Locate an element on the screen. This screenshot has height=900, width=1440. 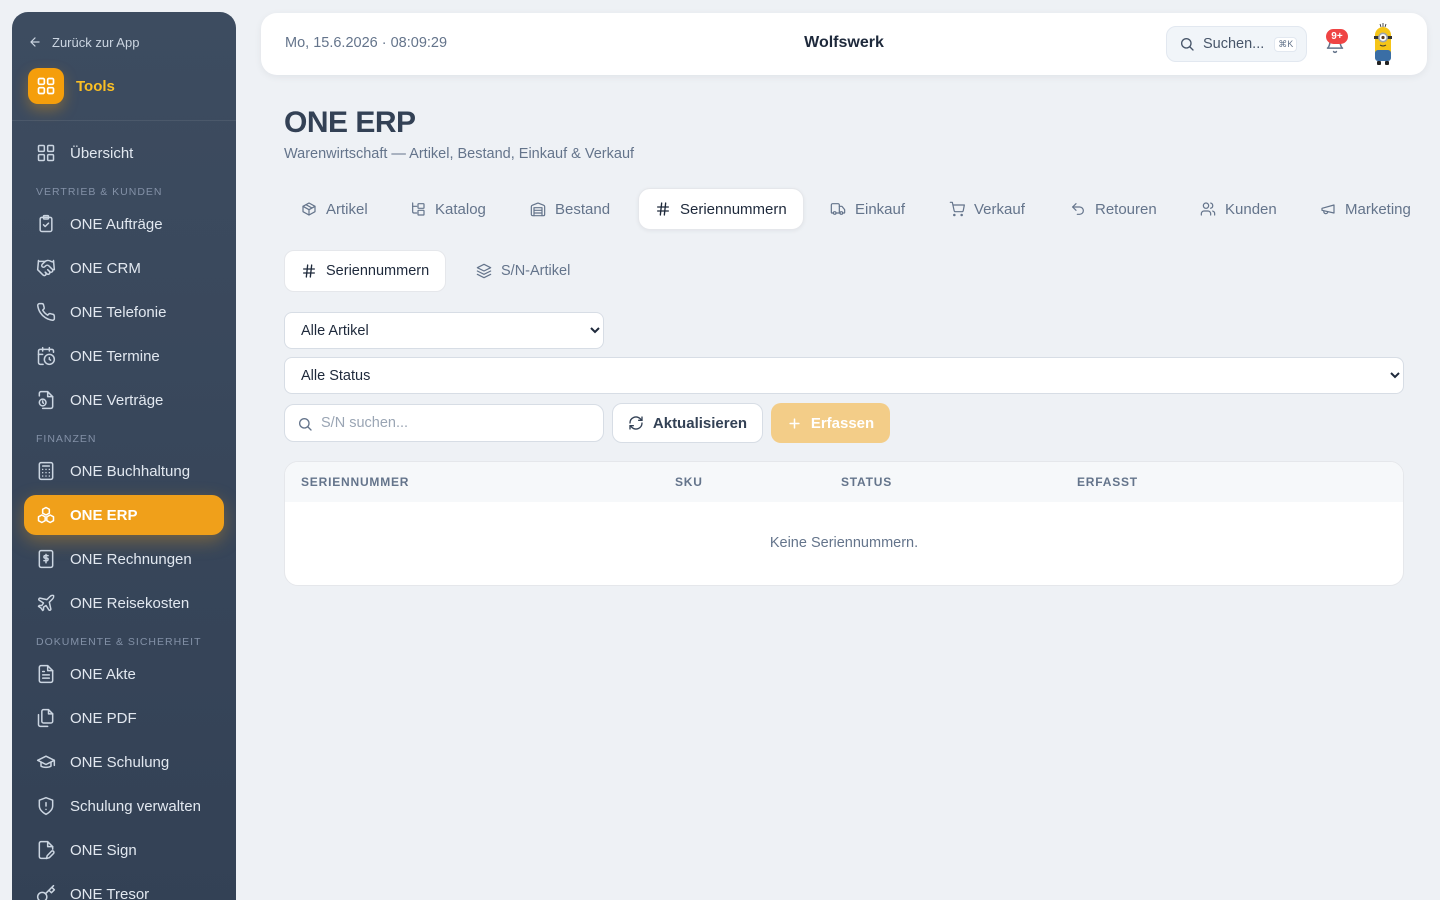
sidebar-item-reisekosten: ONE Reisekosten is located at coordinates (124, 603).